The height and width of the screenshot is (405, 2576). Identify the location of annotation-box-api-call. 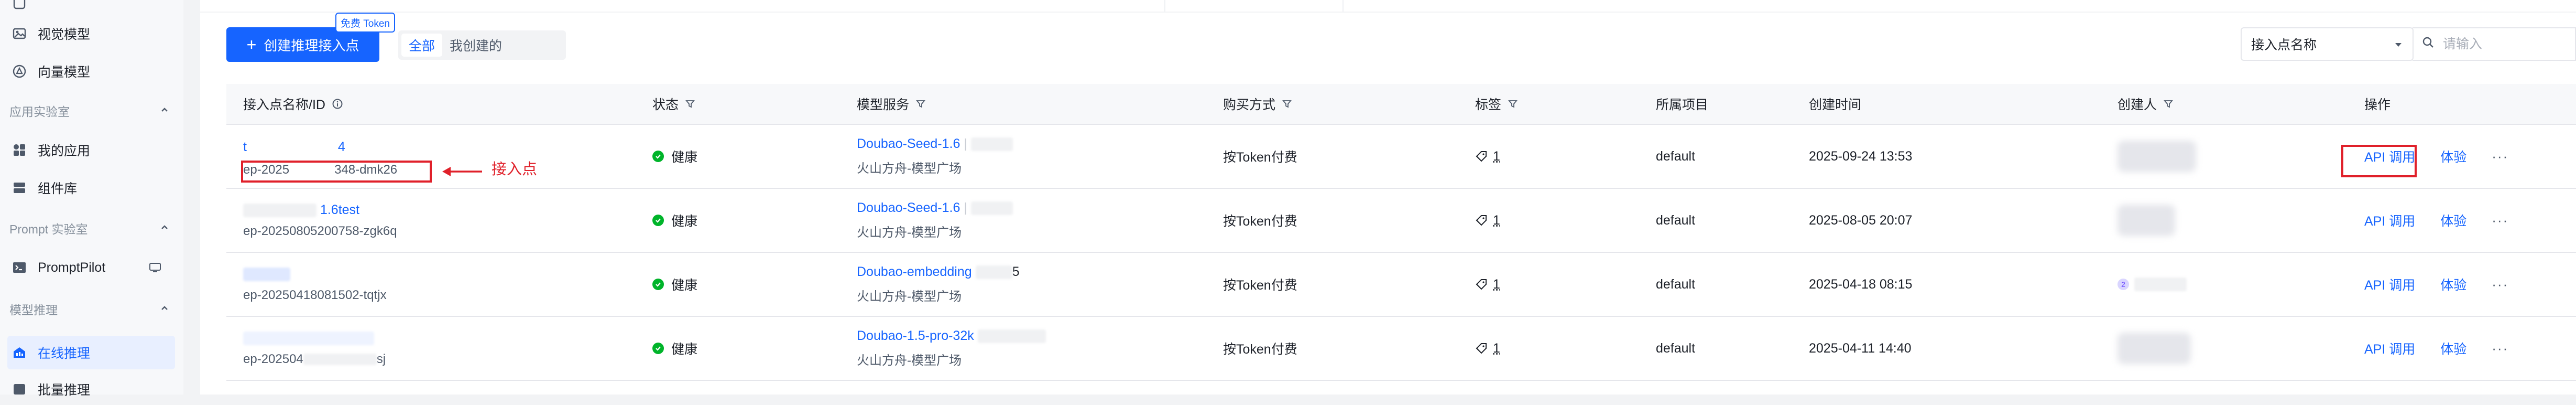
(2379, 161).